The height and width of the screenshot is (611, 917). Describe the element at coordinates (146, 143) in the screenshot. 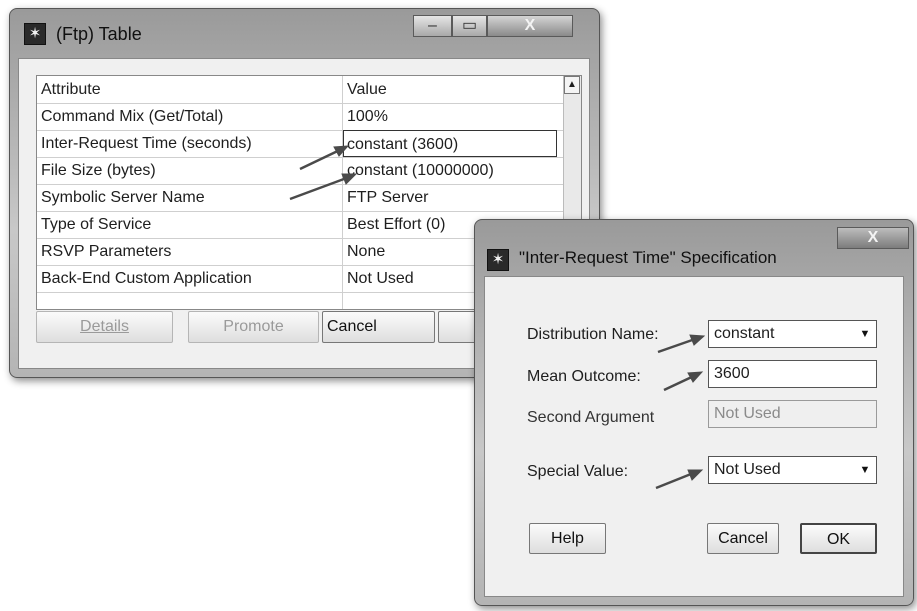

I see `attribute-cell: Inter-Request Time (seconds)` at that location.